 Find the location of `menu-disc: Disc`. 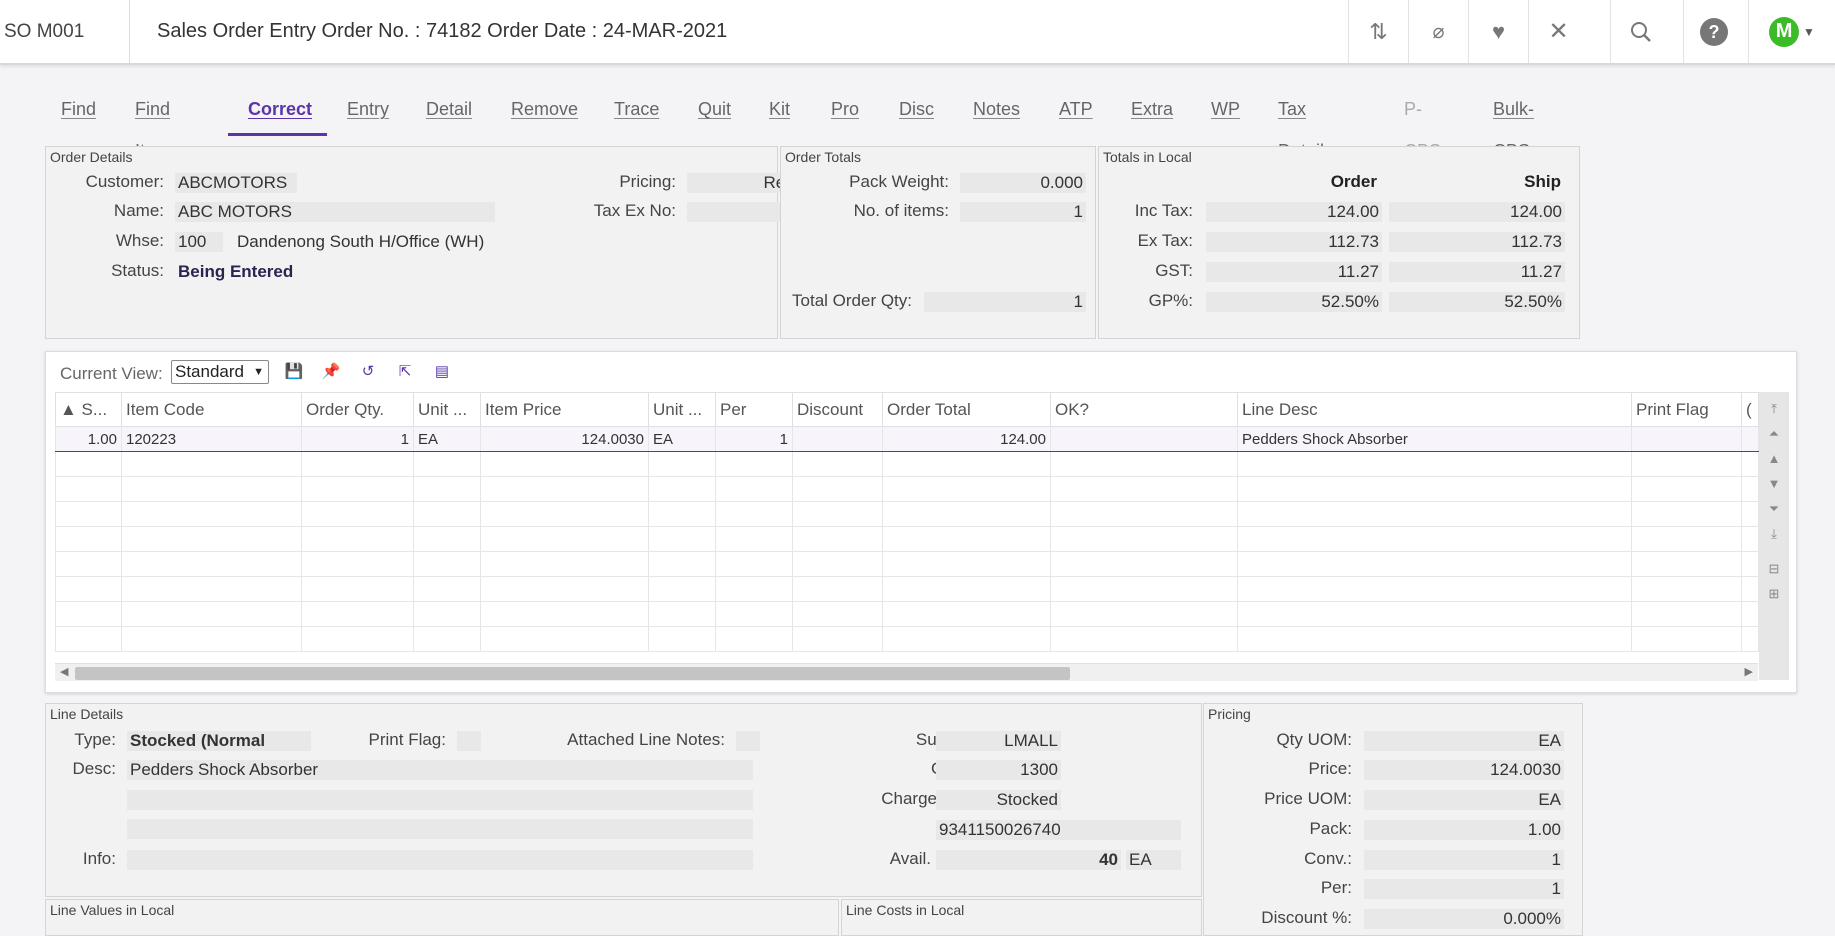

menu-disc: Disc is located at coordinates (916, 113).